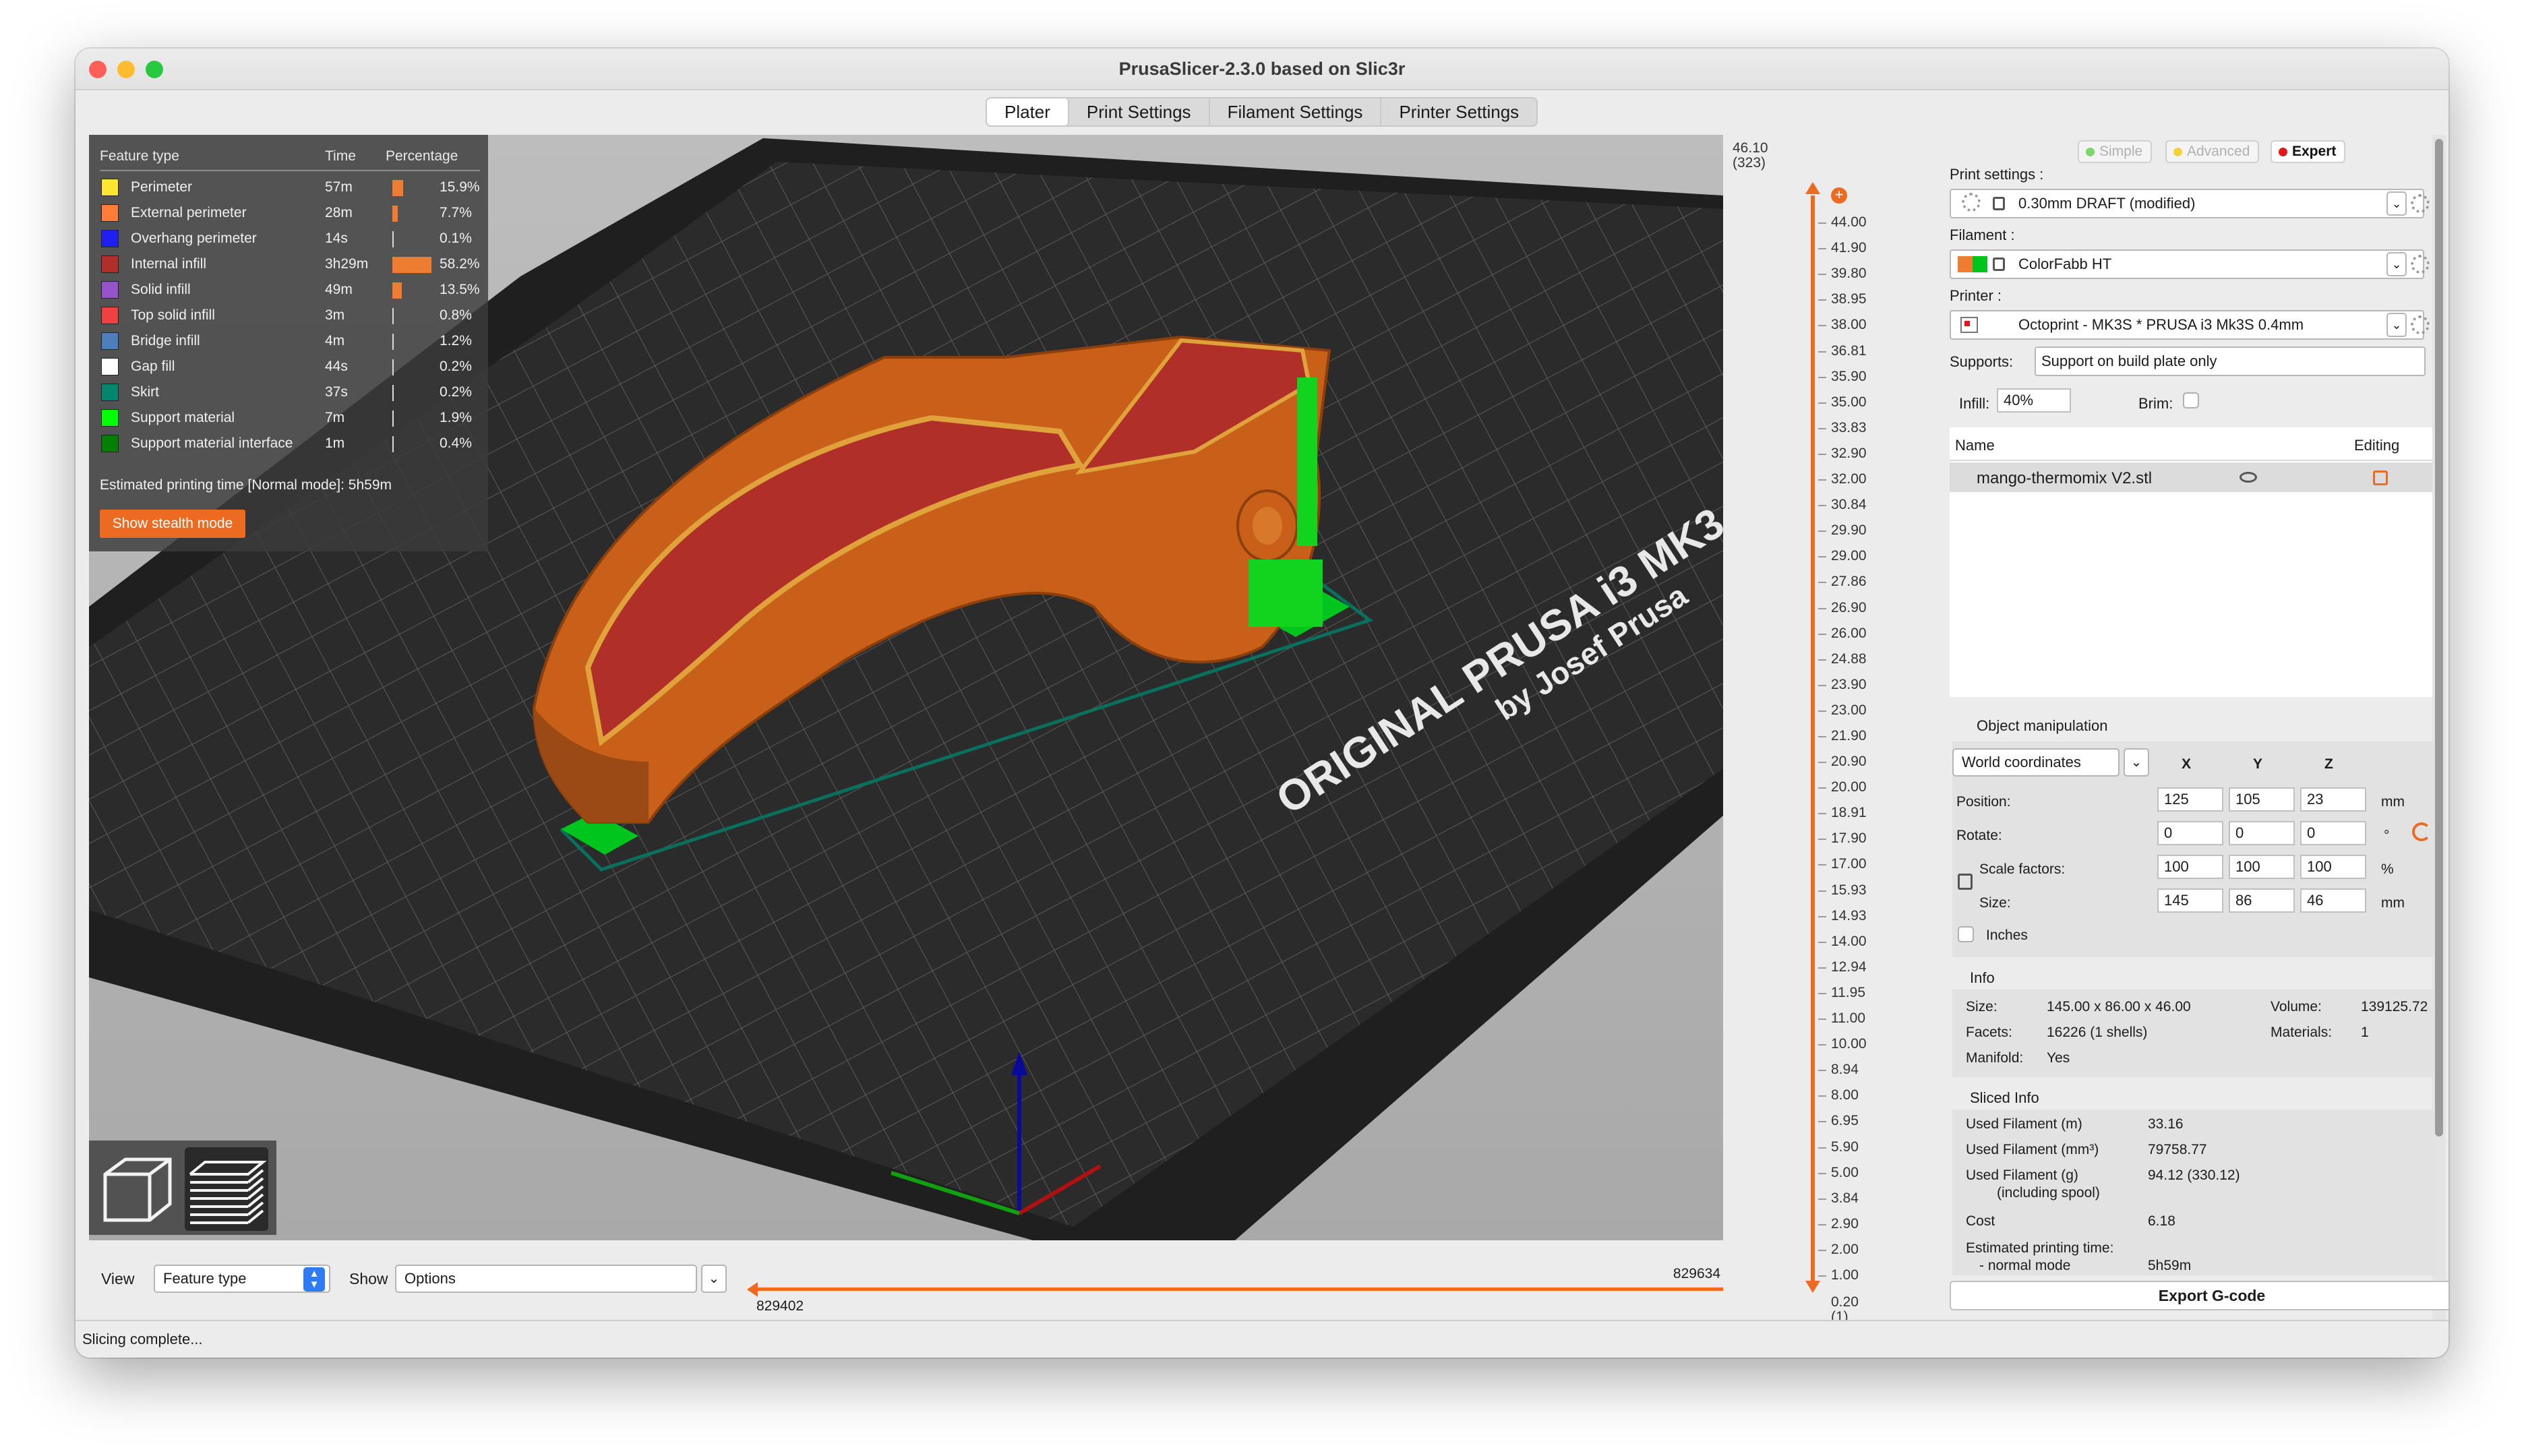  What do you see at coordinates (456, 417) in the screenshot?
I see `legend-feature-percentage: 1.9%` at bounding box center [456, 417].